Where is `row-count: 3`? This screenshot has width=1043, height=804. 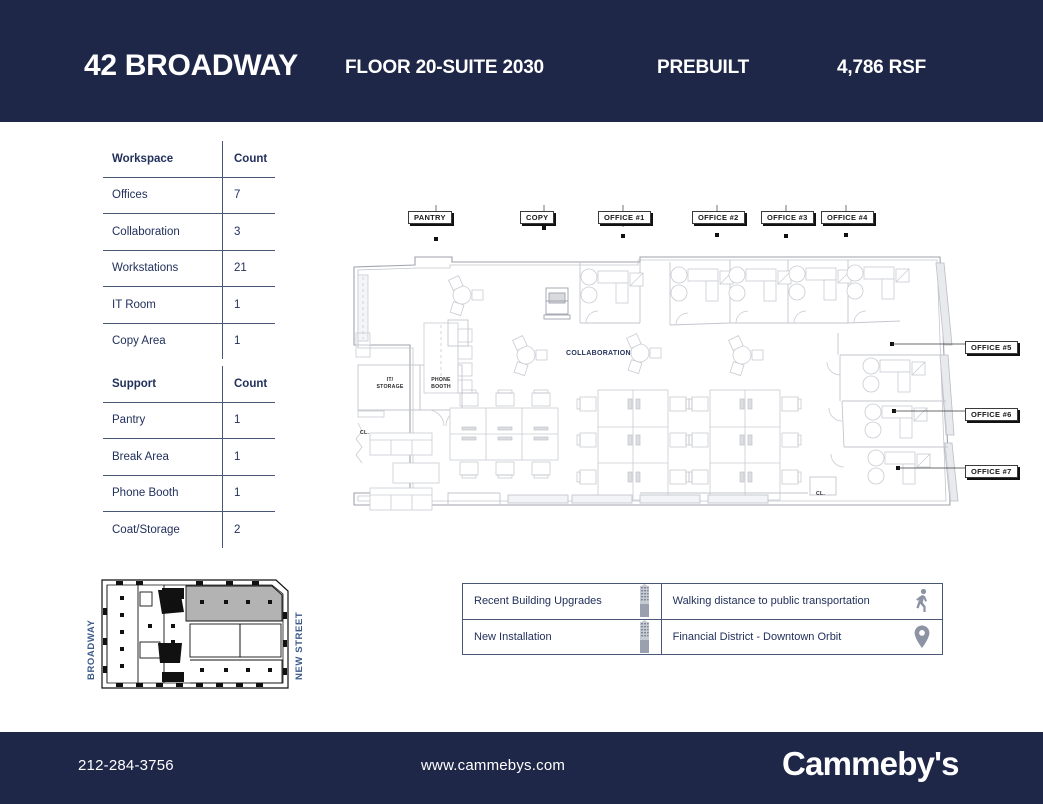 row-count: 3 is located at coordinates (248, 232).